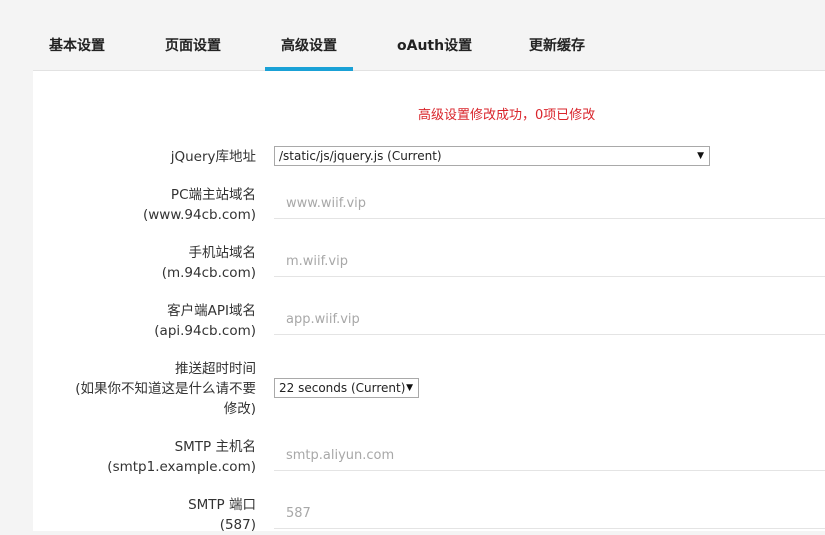 This screenshot has width=825, height=535. I want to click on mobile-domain-input: m.wiif.vip, so click(549, 261).